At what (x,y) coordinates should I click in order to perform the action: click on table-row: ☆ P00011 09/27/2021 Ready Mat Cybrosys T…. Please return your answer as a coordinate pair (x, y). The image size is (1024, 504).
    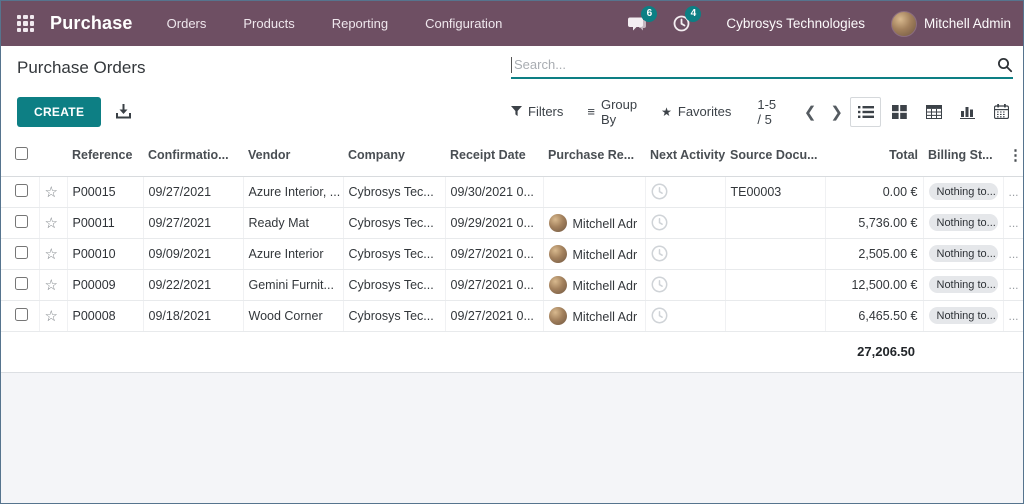
    Looking at the image, I should click on (512, 223).